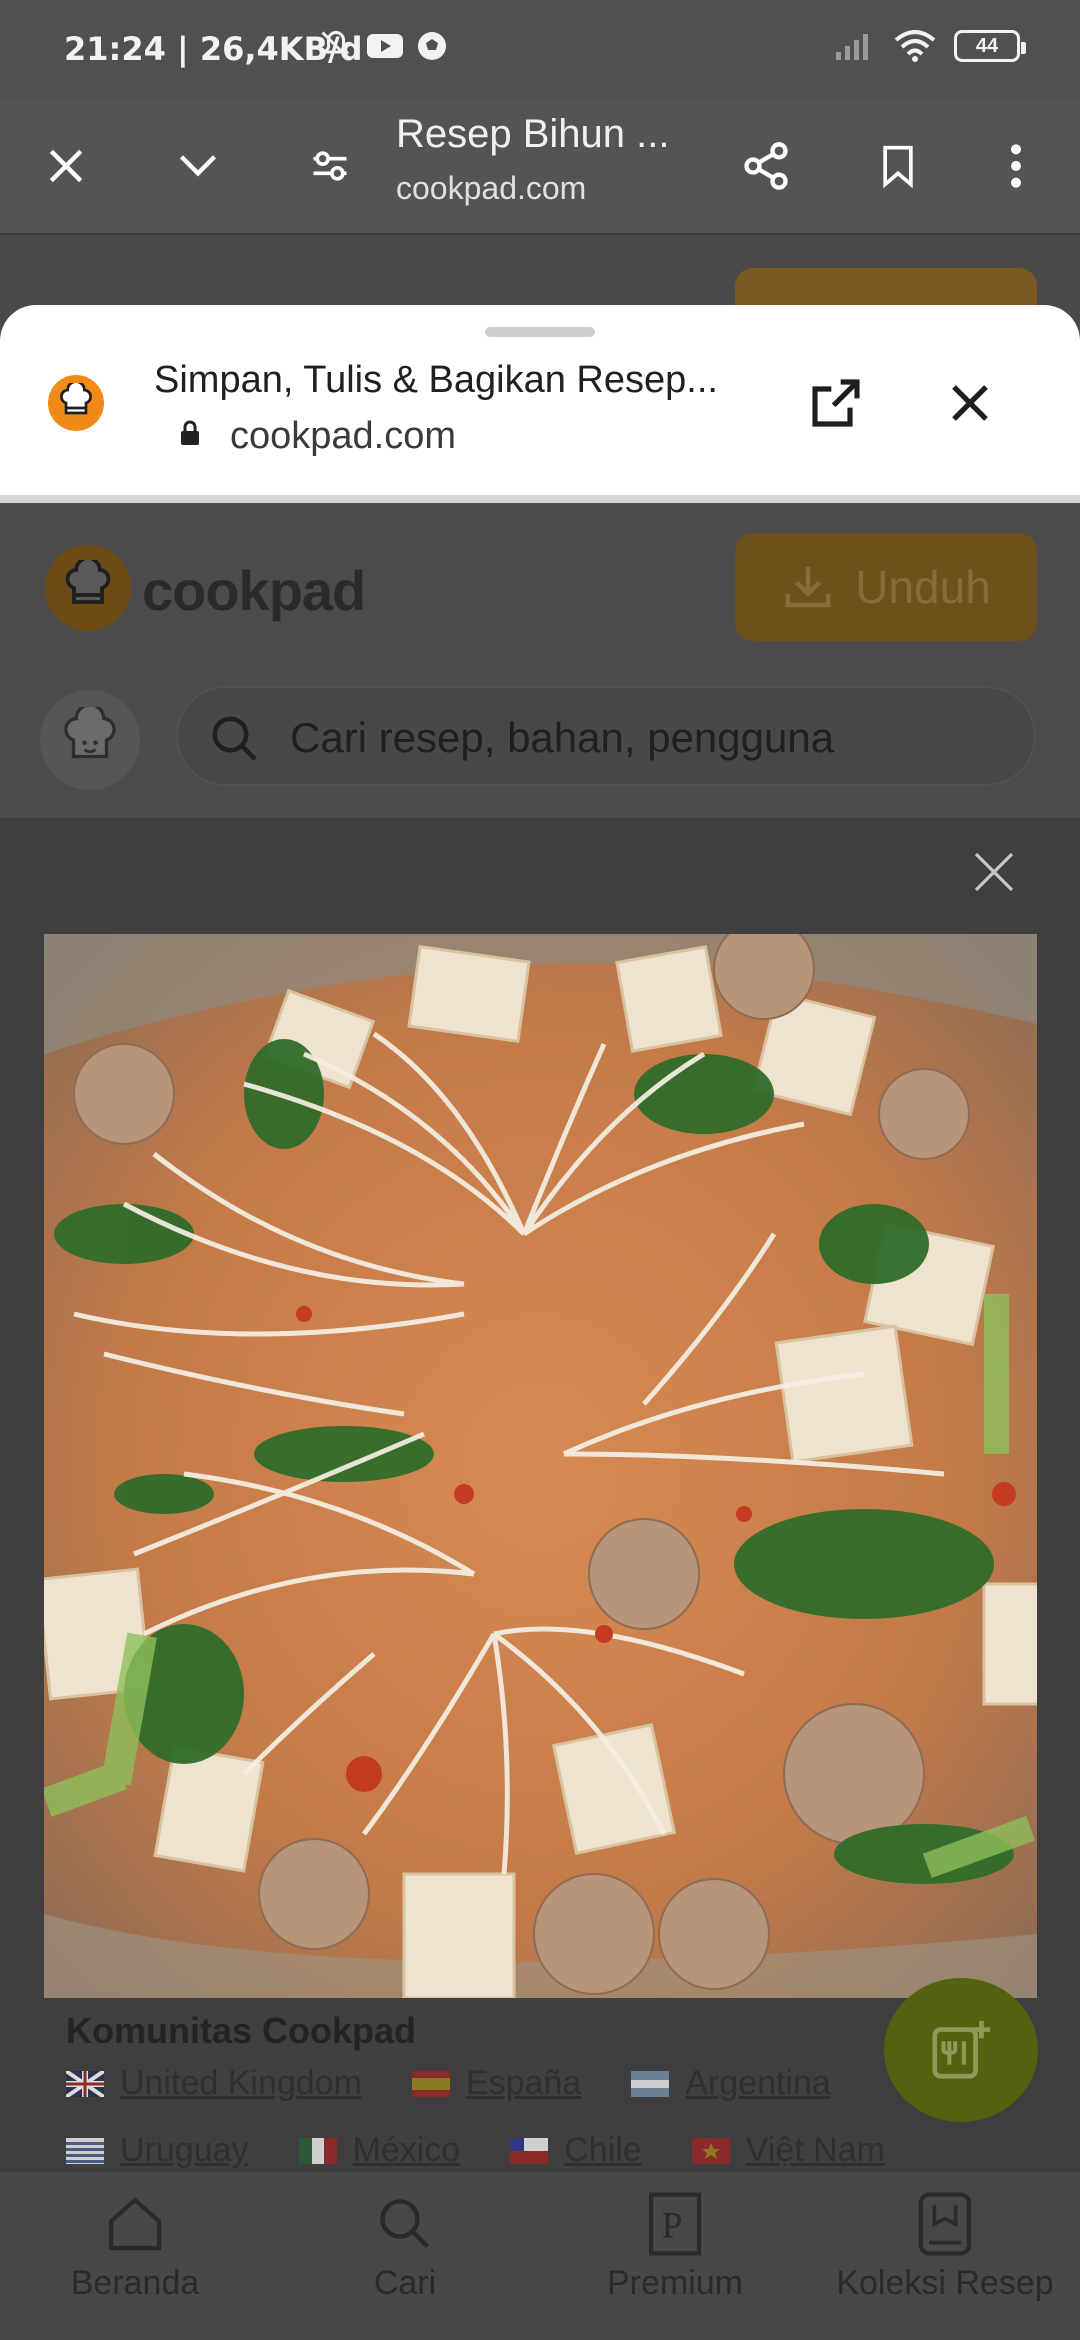 The height and width of the screenshot is (2340, 1080). Describe the element at coordinates (540, 2255) in the screenshot. I see `bottom-navigation: Beranda Cari P Premium Koleksi Resep` at that location.